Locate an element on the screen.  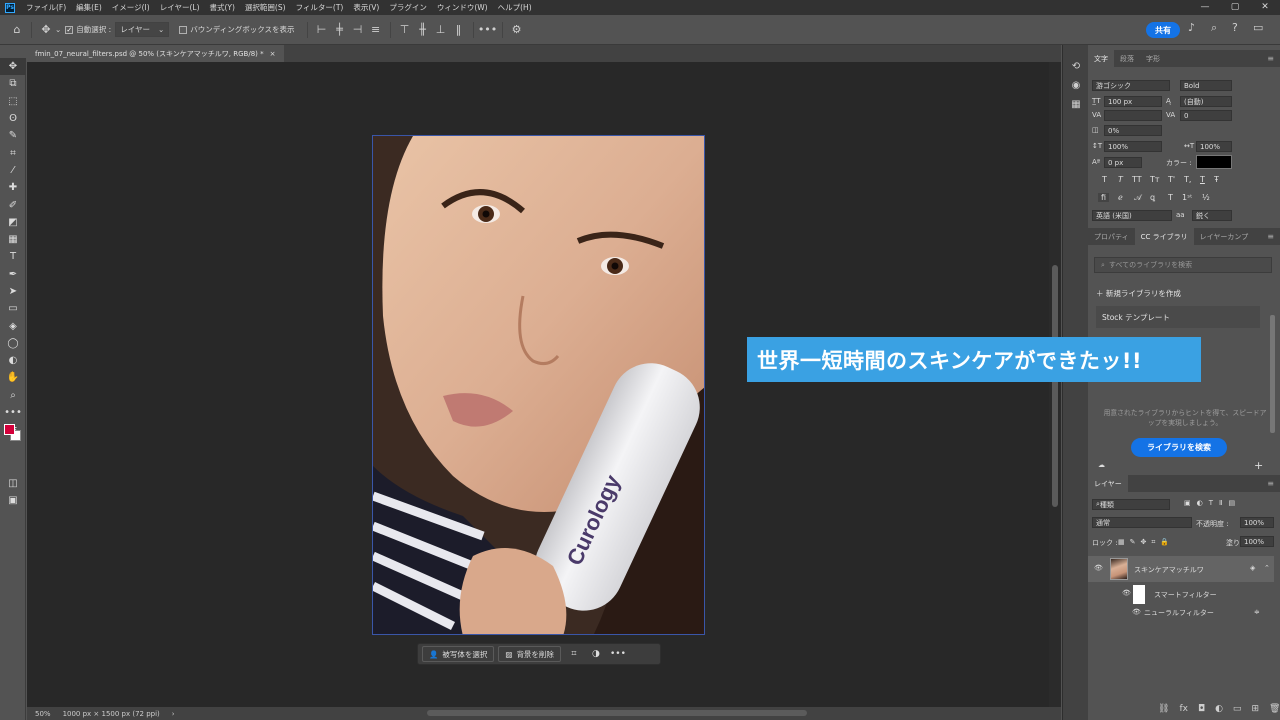
align-hcenter-icon: ╪ is located at coordinates (340, 30).